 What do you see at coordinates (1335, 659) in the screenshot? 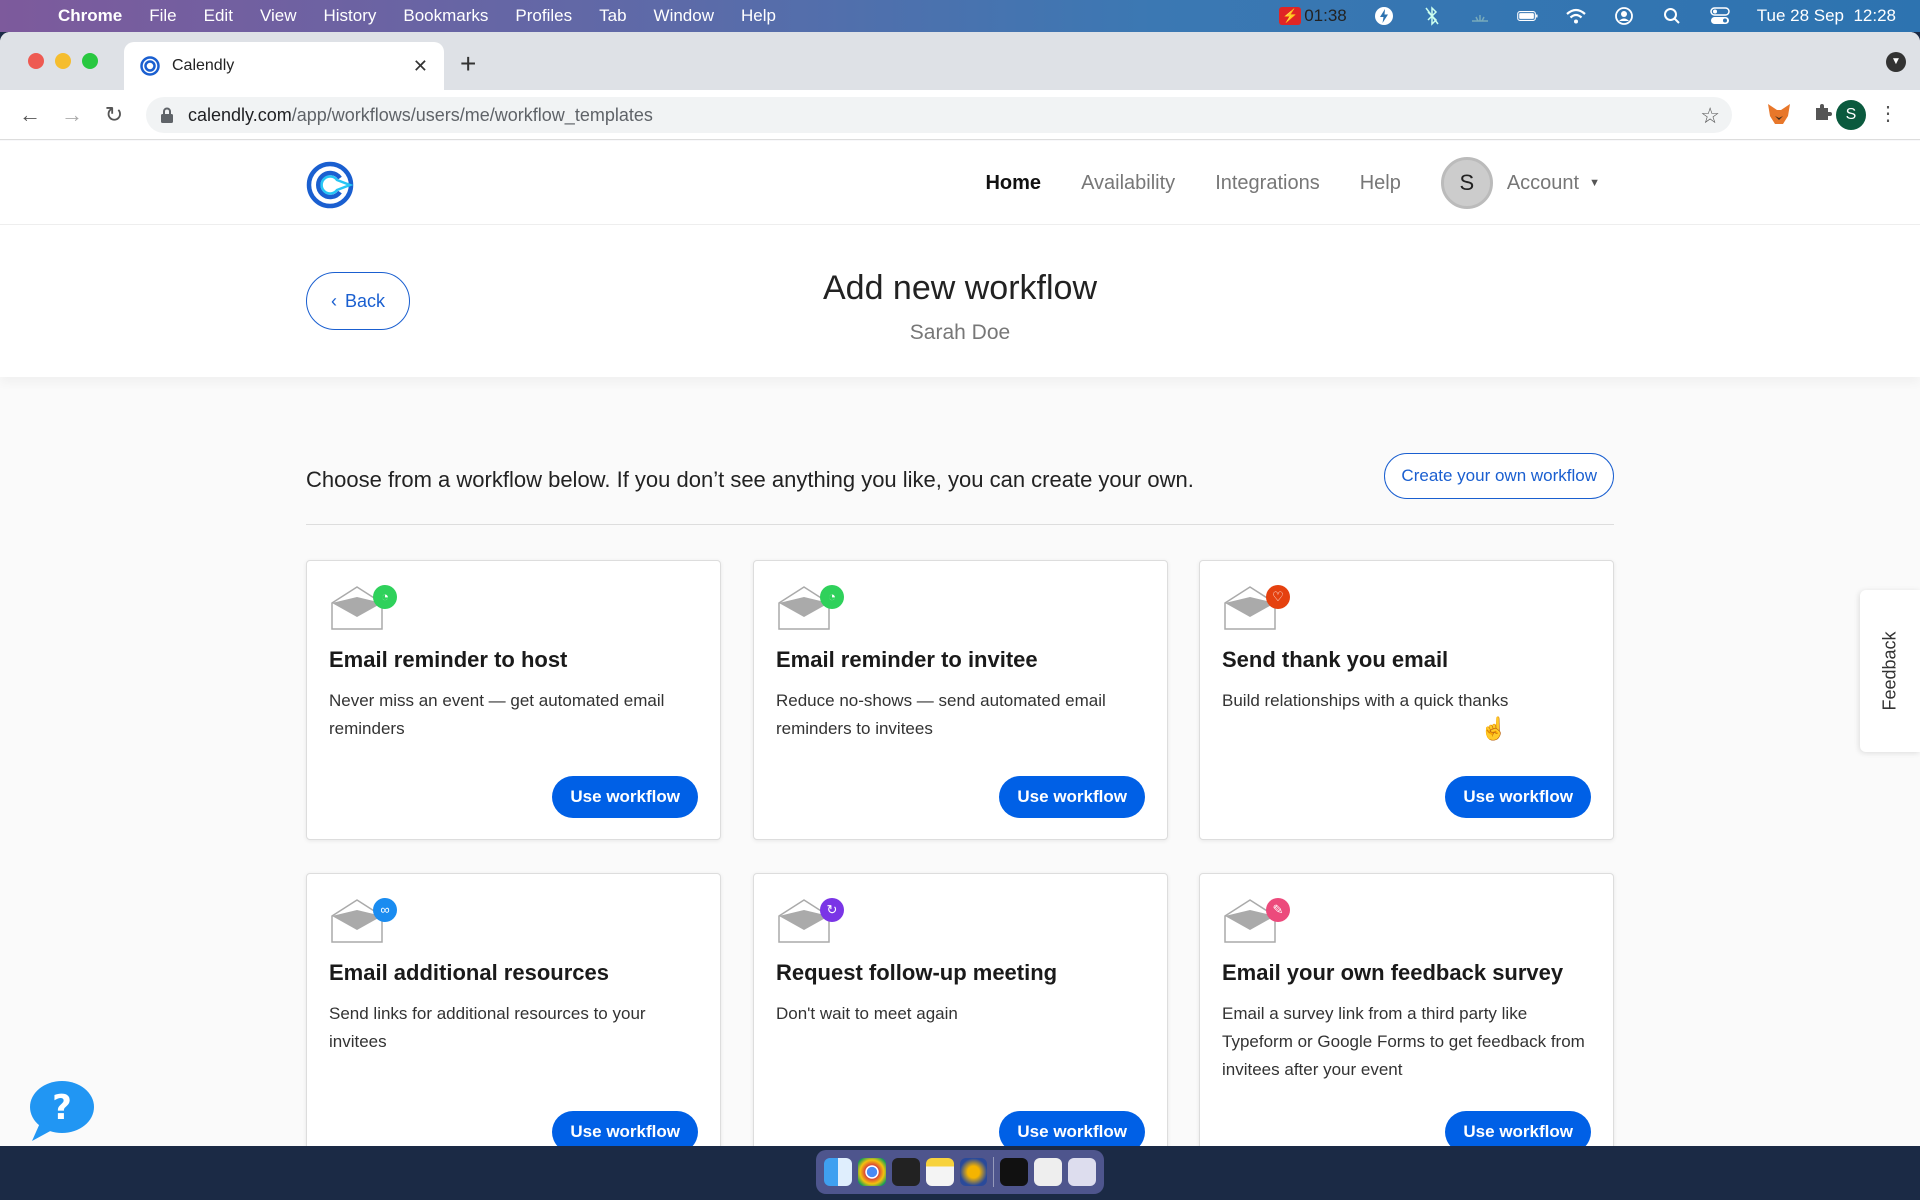
I see `card-title: Send thank you email` at bounding box center [1335, 659].